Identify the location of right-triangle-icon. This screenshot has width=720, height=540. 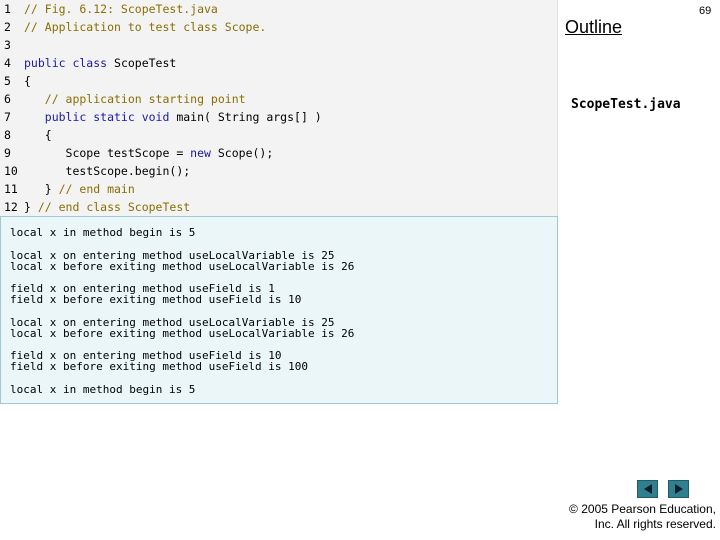
(678, 489).